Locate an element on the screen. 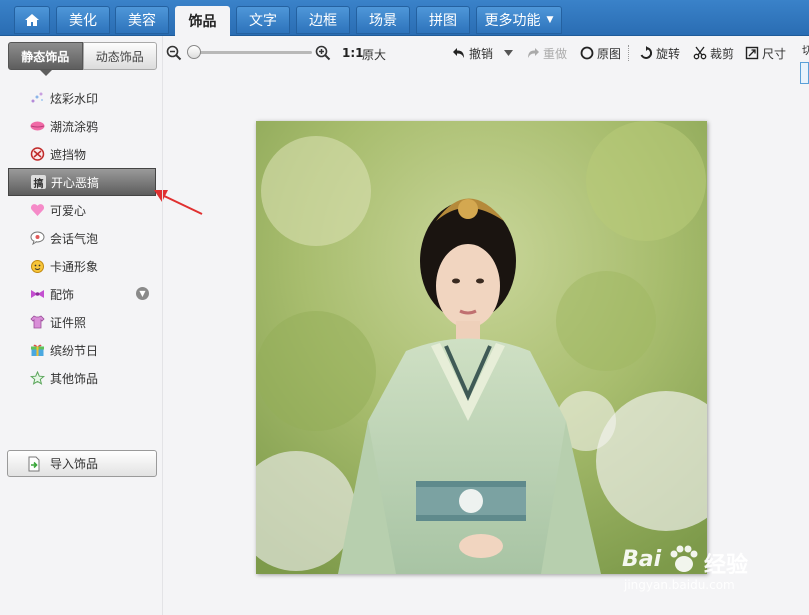 The width and height of the screenshot is (809, 615). star-icon is located at coordinates (37, 378).